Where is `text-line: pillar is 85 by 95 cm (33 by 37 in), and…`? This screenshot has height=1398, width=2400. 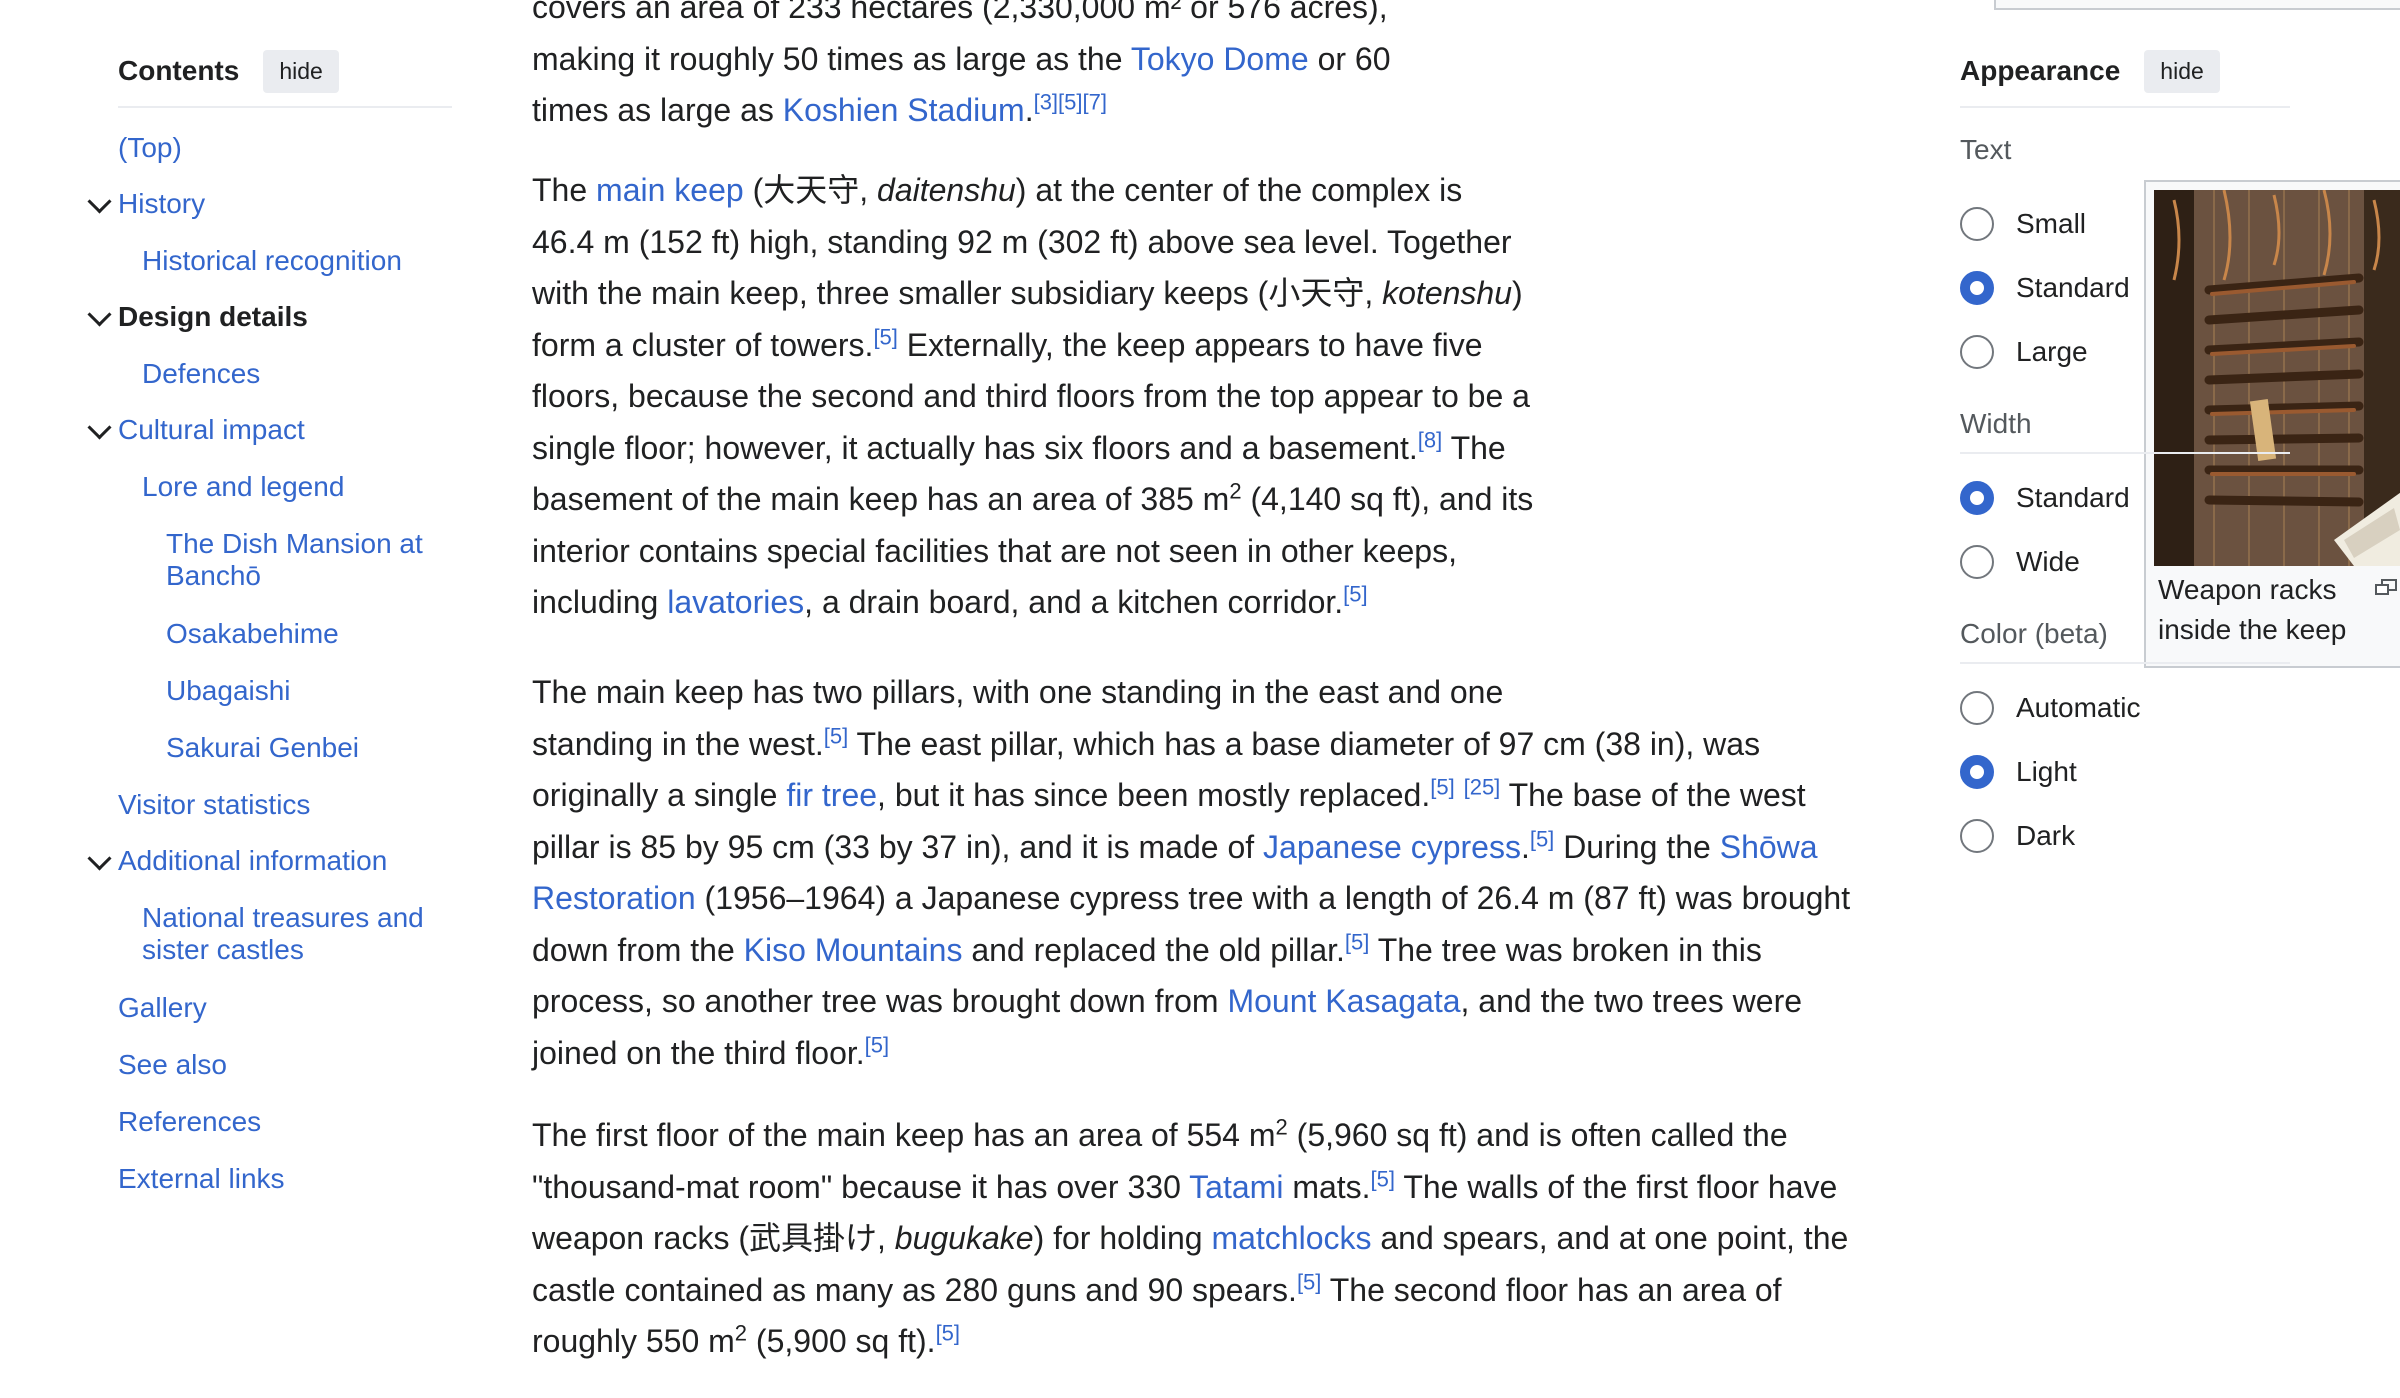
text-line: pillar is 85 by 95 cm (33 by 37 in), and… is located at coordinates (1175, 845).